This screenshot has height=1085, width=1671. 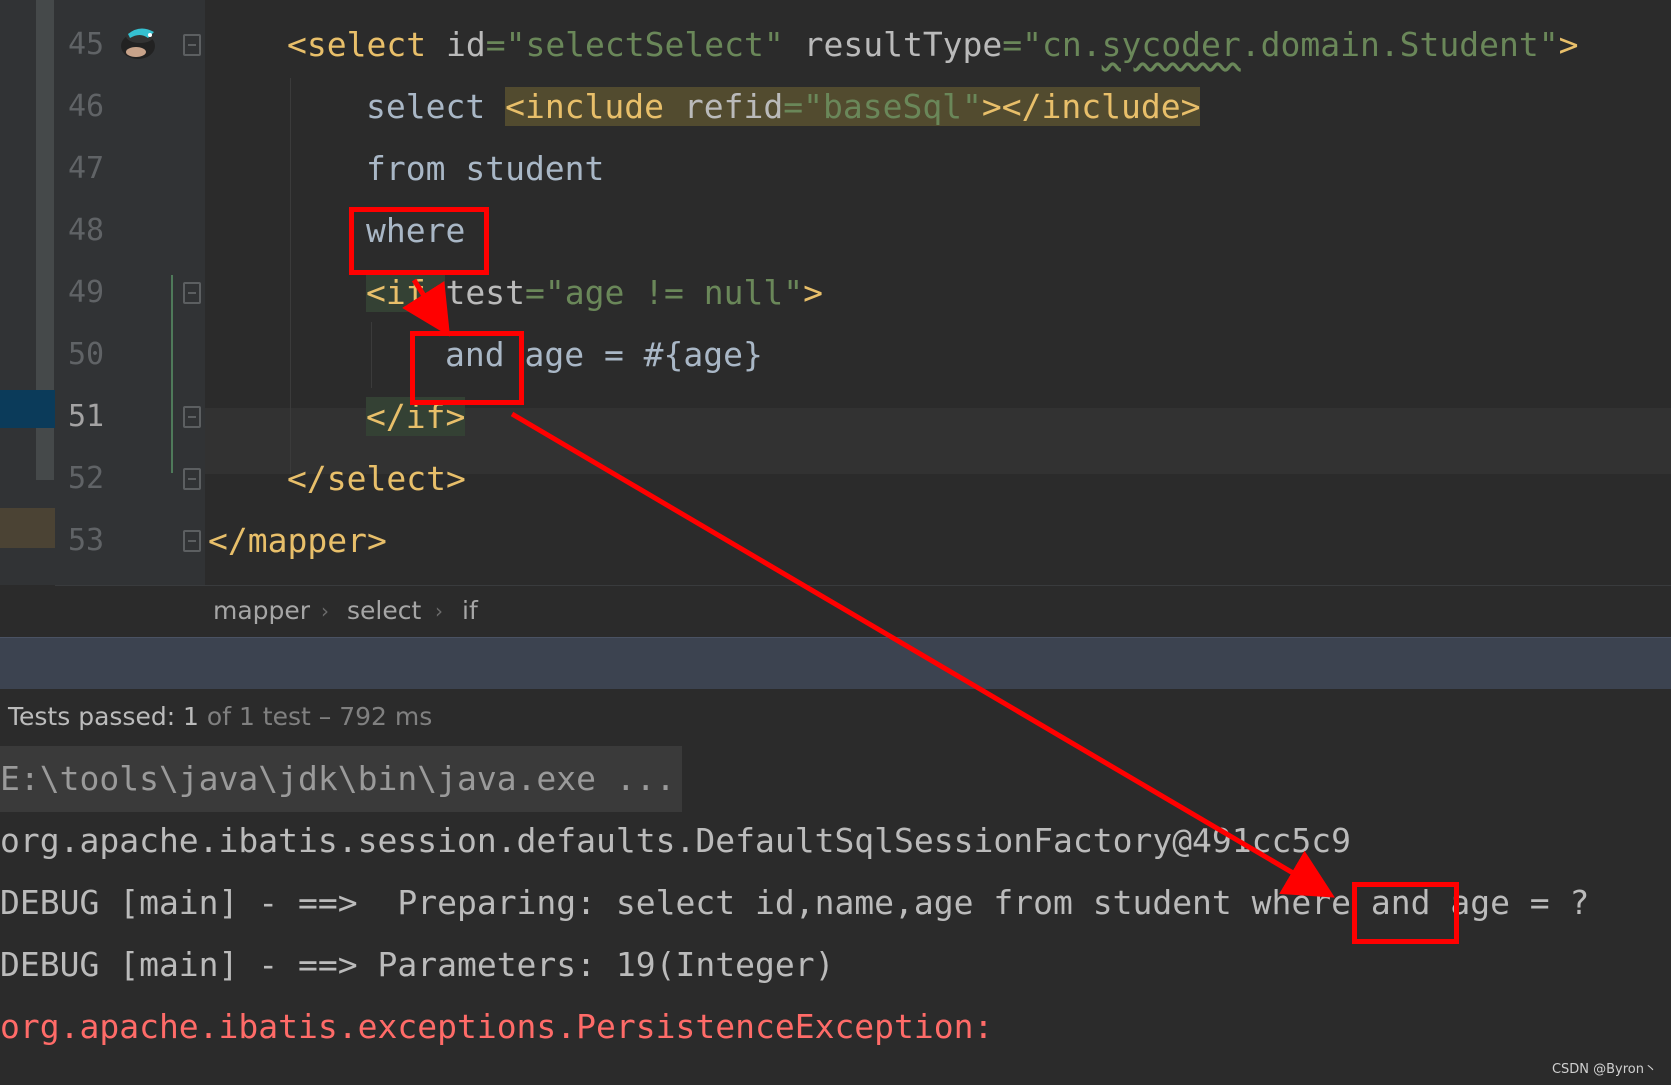 What do you see at coordinates (1604, 1069) in the screenshot?
I see `watermark: CSDN @Byron丶` at bounding box center [1604, 1069].